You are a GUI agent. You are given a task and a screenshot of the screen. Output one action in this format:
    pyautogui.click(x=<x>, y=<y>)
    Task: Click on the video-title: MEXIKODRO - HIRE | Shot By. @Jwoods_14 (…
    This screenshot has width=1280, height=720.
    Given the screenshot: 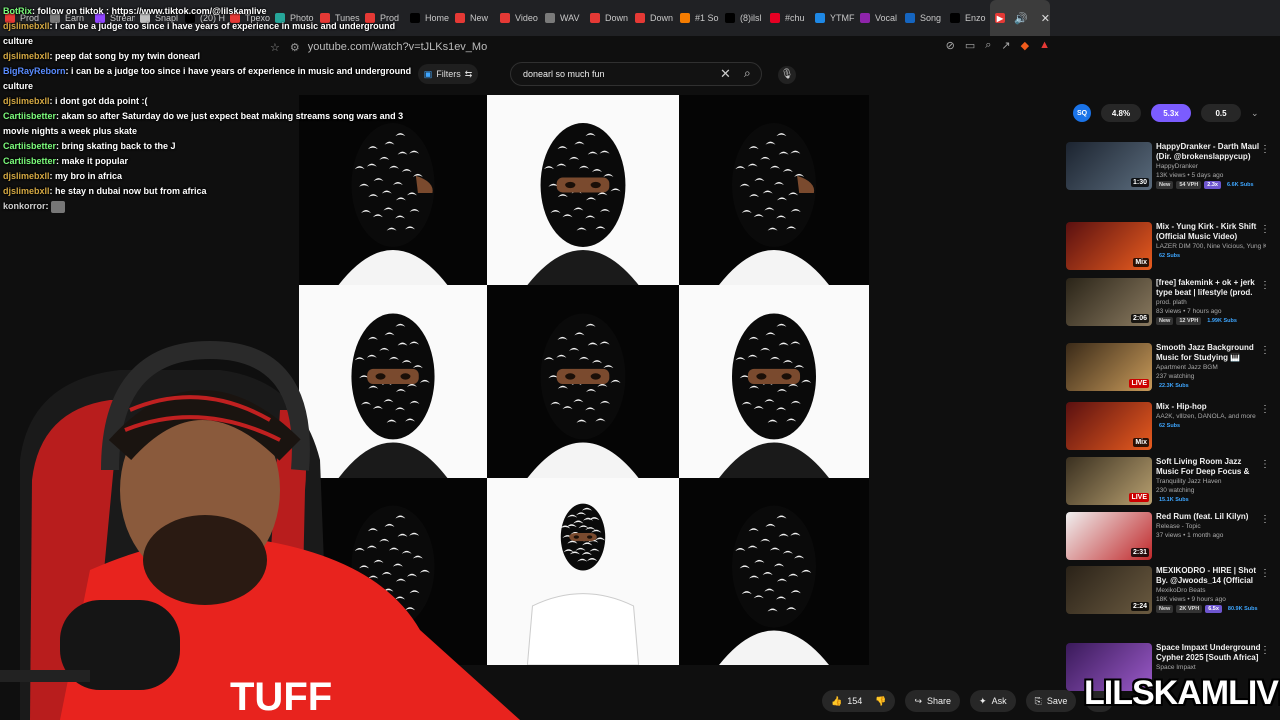 What is the action you would take?
    pyautogui.click(x=1211, y=576)
    